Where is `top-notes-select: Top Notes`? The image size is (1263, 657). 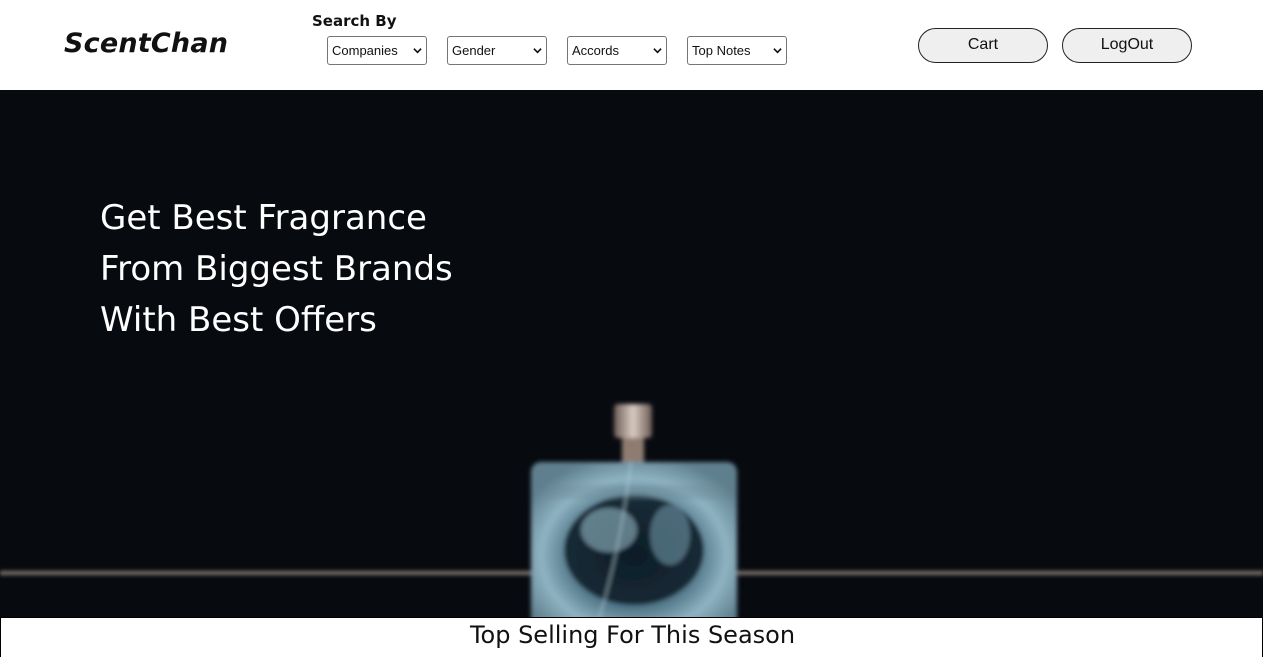 top-notes-select: Top Notes is located at coordinates (737, 50).